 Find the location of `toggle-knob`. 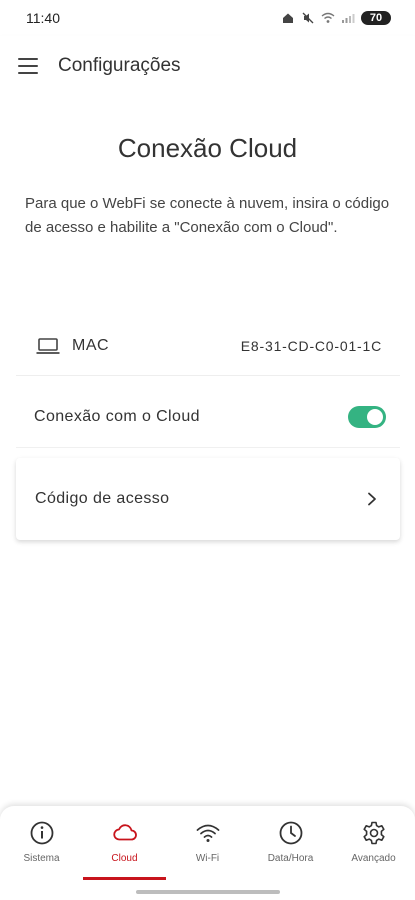

toggle-knob is located at coordinates (375, 416).